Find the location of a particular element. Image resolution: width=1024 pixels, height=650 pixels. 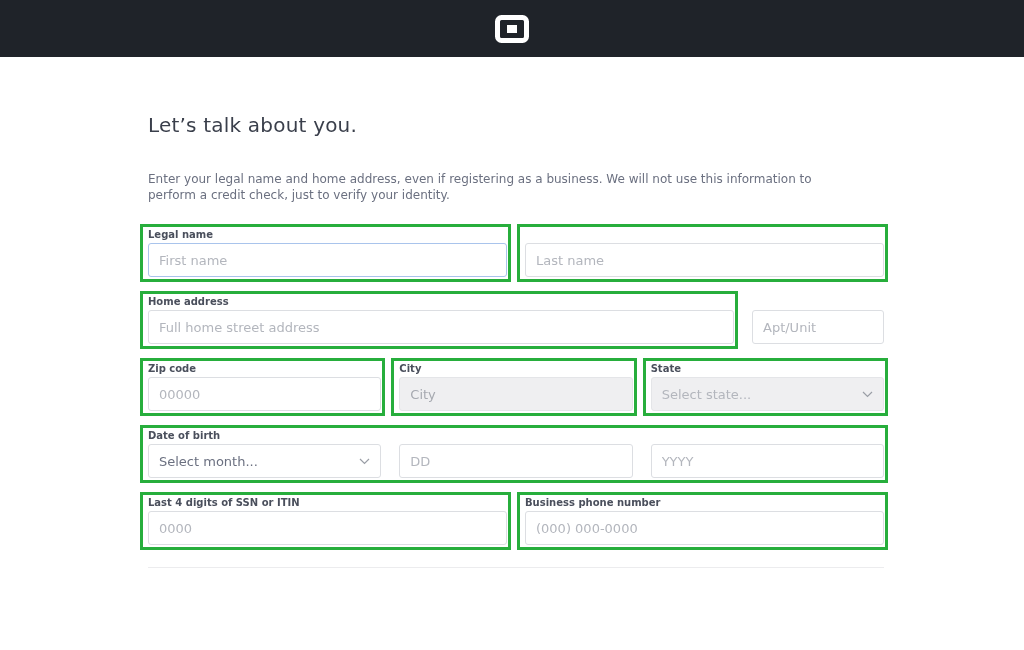

logo-icon is located at coordinates (512, 28).